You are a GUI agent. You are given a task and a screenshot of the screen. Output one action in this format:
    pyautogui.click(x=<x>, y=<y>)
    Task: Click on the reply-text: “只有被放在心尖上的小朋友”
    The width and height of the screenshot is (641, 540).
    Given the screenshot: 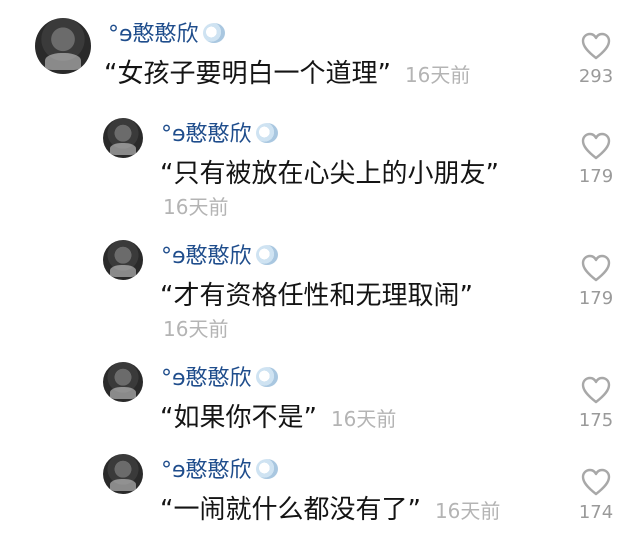 What is the action you would take?
    pyautogui.click(x=329, y=174)
    